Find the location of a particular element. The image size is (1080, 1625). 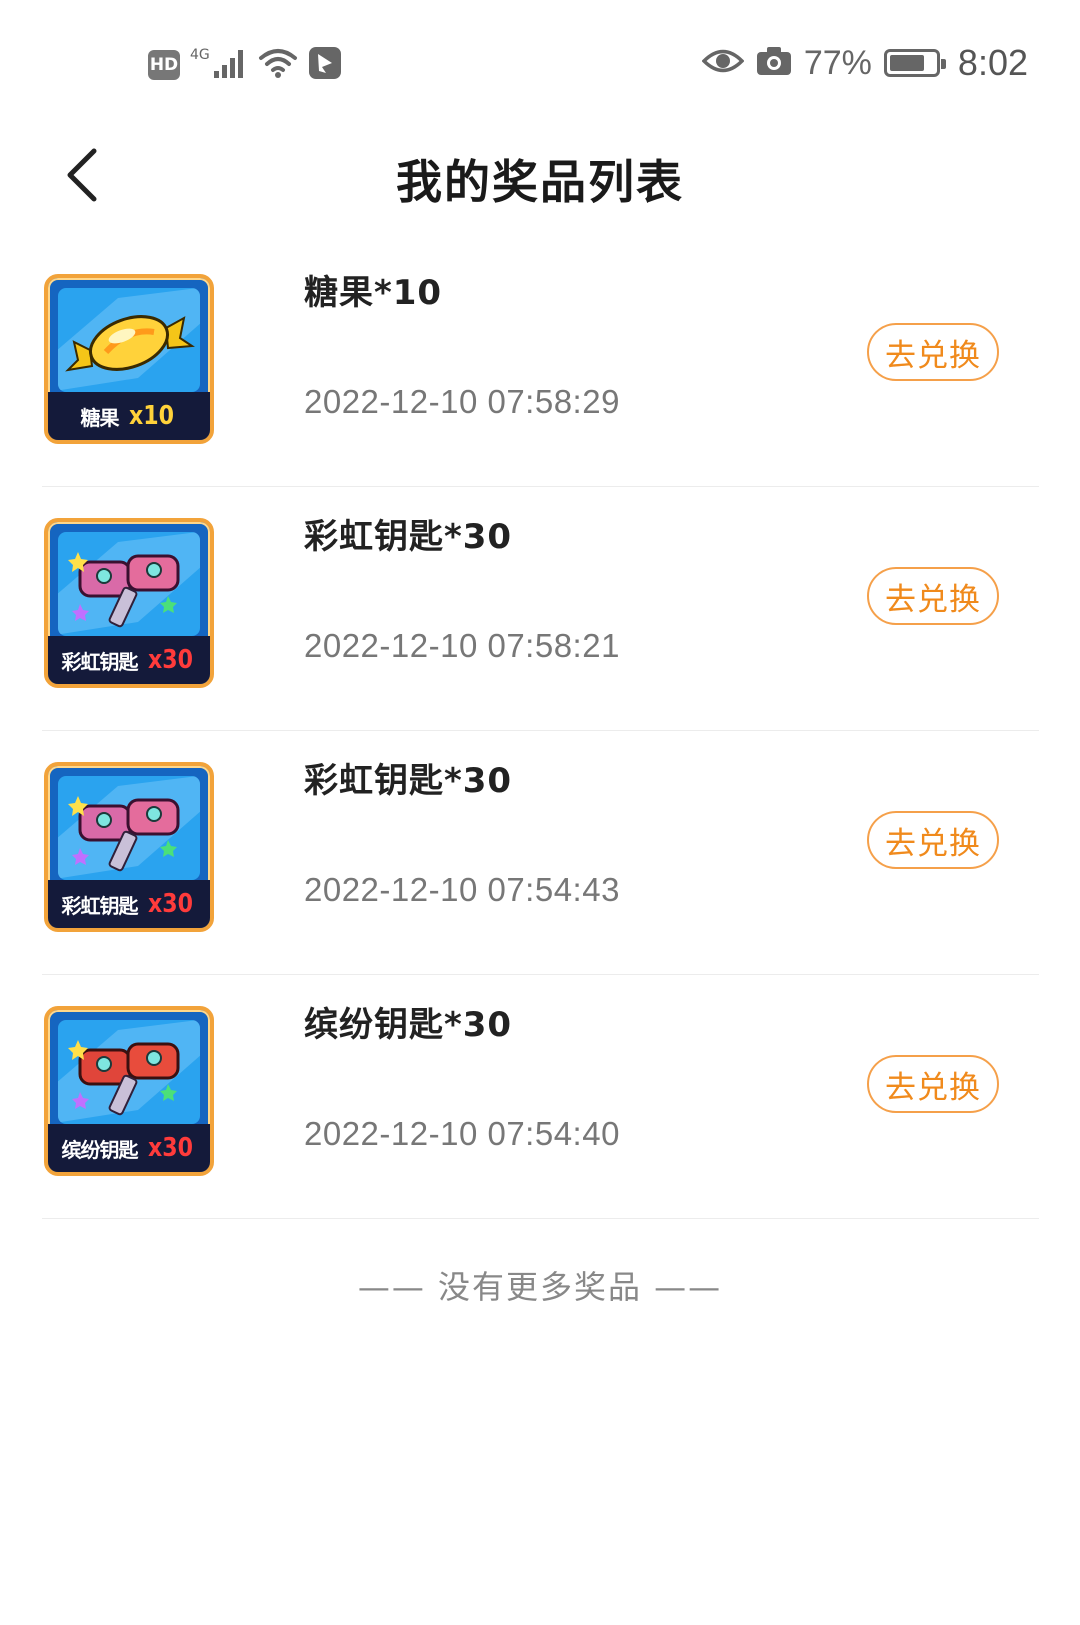

status-bar-left: HD 4G is located at coordinates (245, 65).